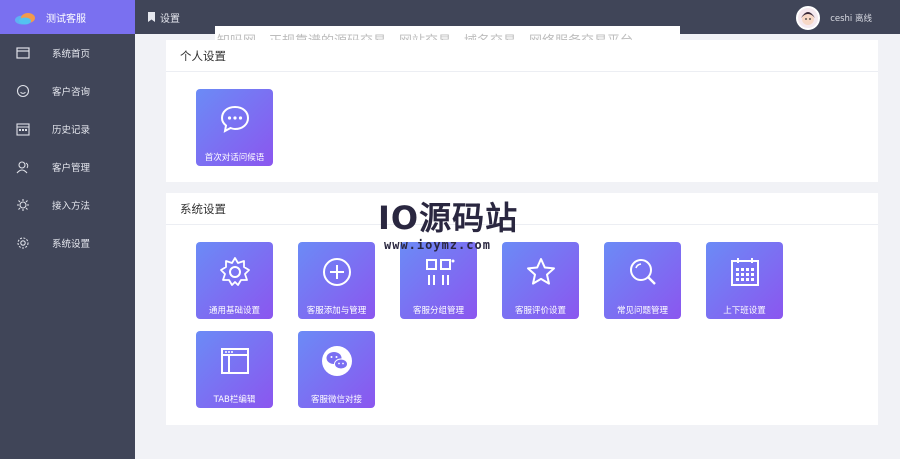 Image resolution: width=900 pixels, height=459 pixels. I want to click on sidebar-item-home: 系统首页, so click(67, 53).